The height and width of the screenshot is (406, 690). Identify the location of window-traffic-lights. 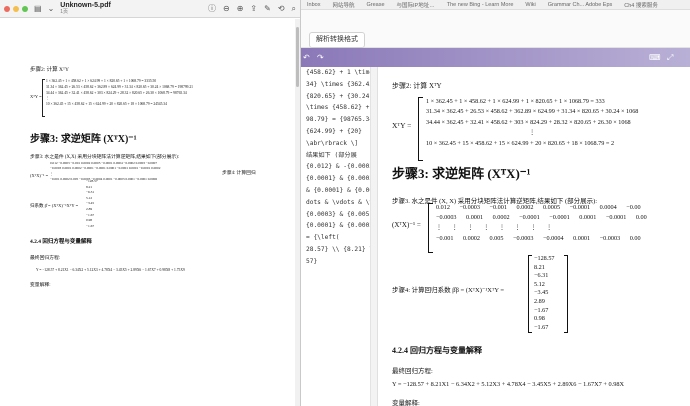
(16, 8).